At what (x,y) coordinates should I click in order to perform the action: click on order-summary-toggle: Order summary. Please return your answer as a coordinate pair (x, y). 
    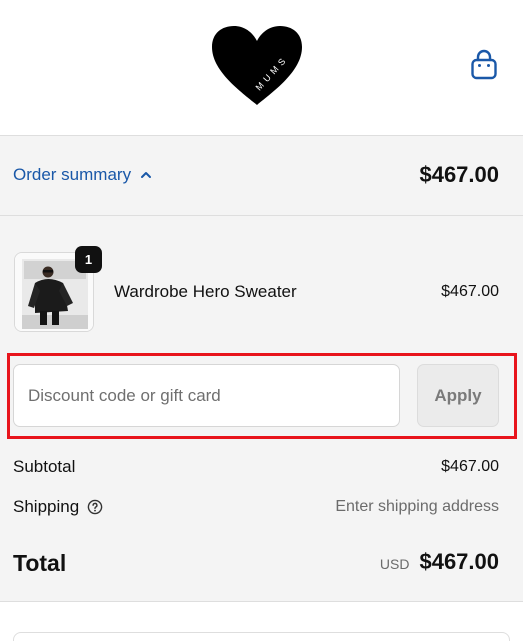
    Looking at the image, I should click on (83, 175).